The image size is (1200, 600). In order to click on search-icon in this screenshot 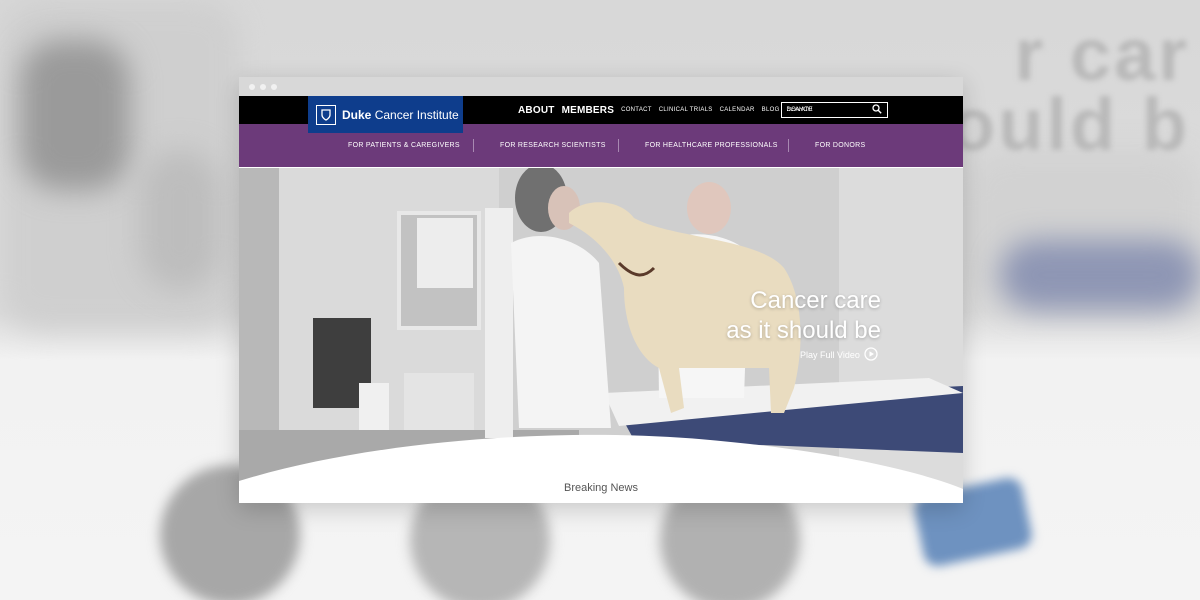, I will do `click(877, 110)`.